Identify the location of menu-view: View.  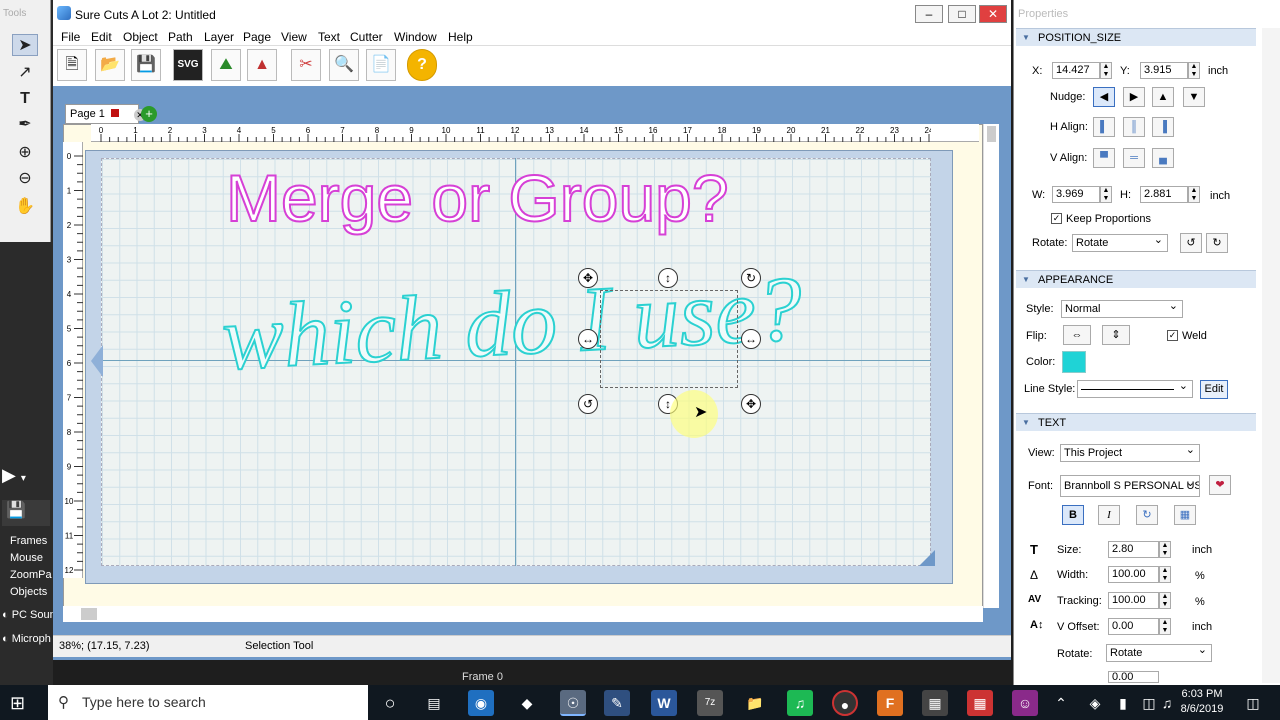
(294, 37).